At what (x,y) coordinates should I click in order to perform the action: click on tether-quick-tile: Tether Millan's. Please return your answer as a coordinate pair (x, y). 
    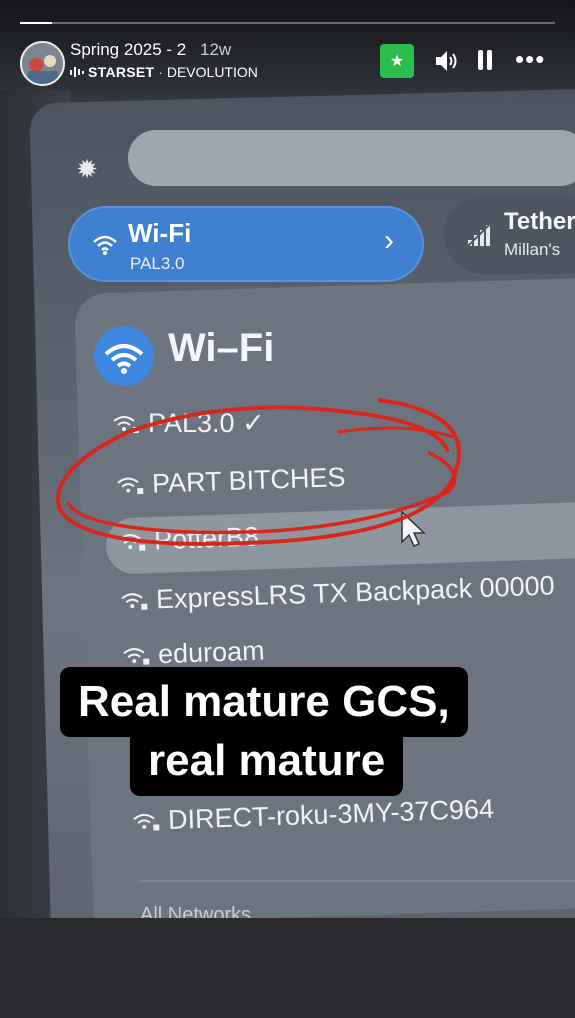
    Looking at the image, I should click on (509, 235).